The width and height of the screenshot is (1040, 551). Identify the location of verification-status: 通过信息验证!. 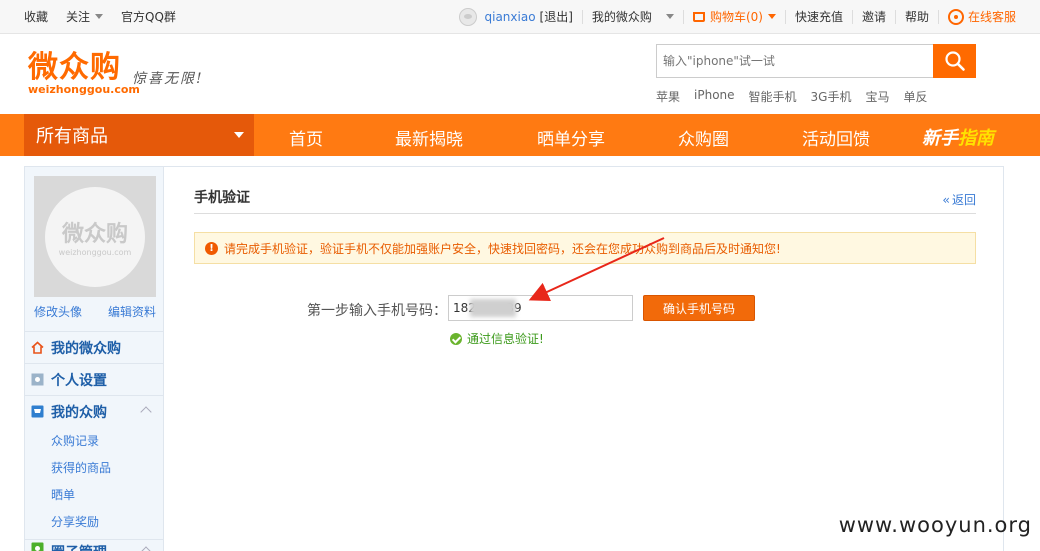
(497, 338).